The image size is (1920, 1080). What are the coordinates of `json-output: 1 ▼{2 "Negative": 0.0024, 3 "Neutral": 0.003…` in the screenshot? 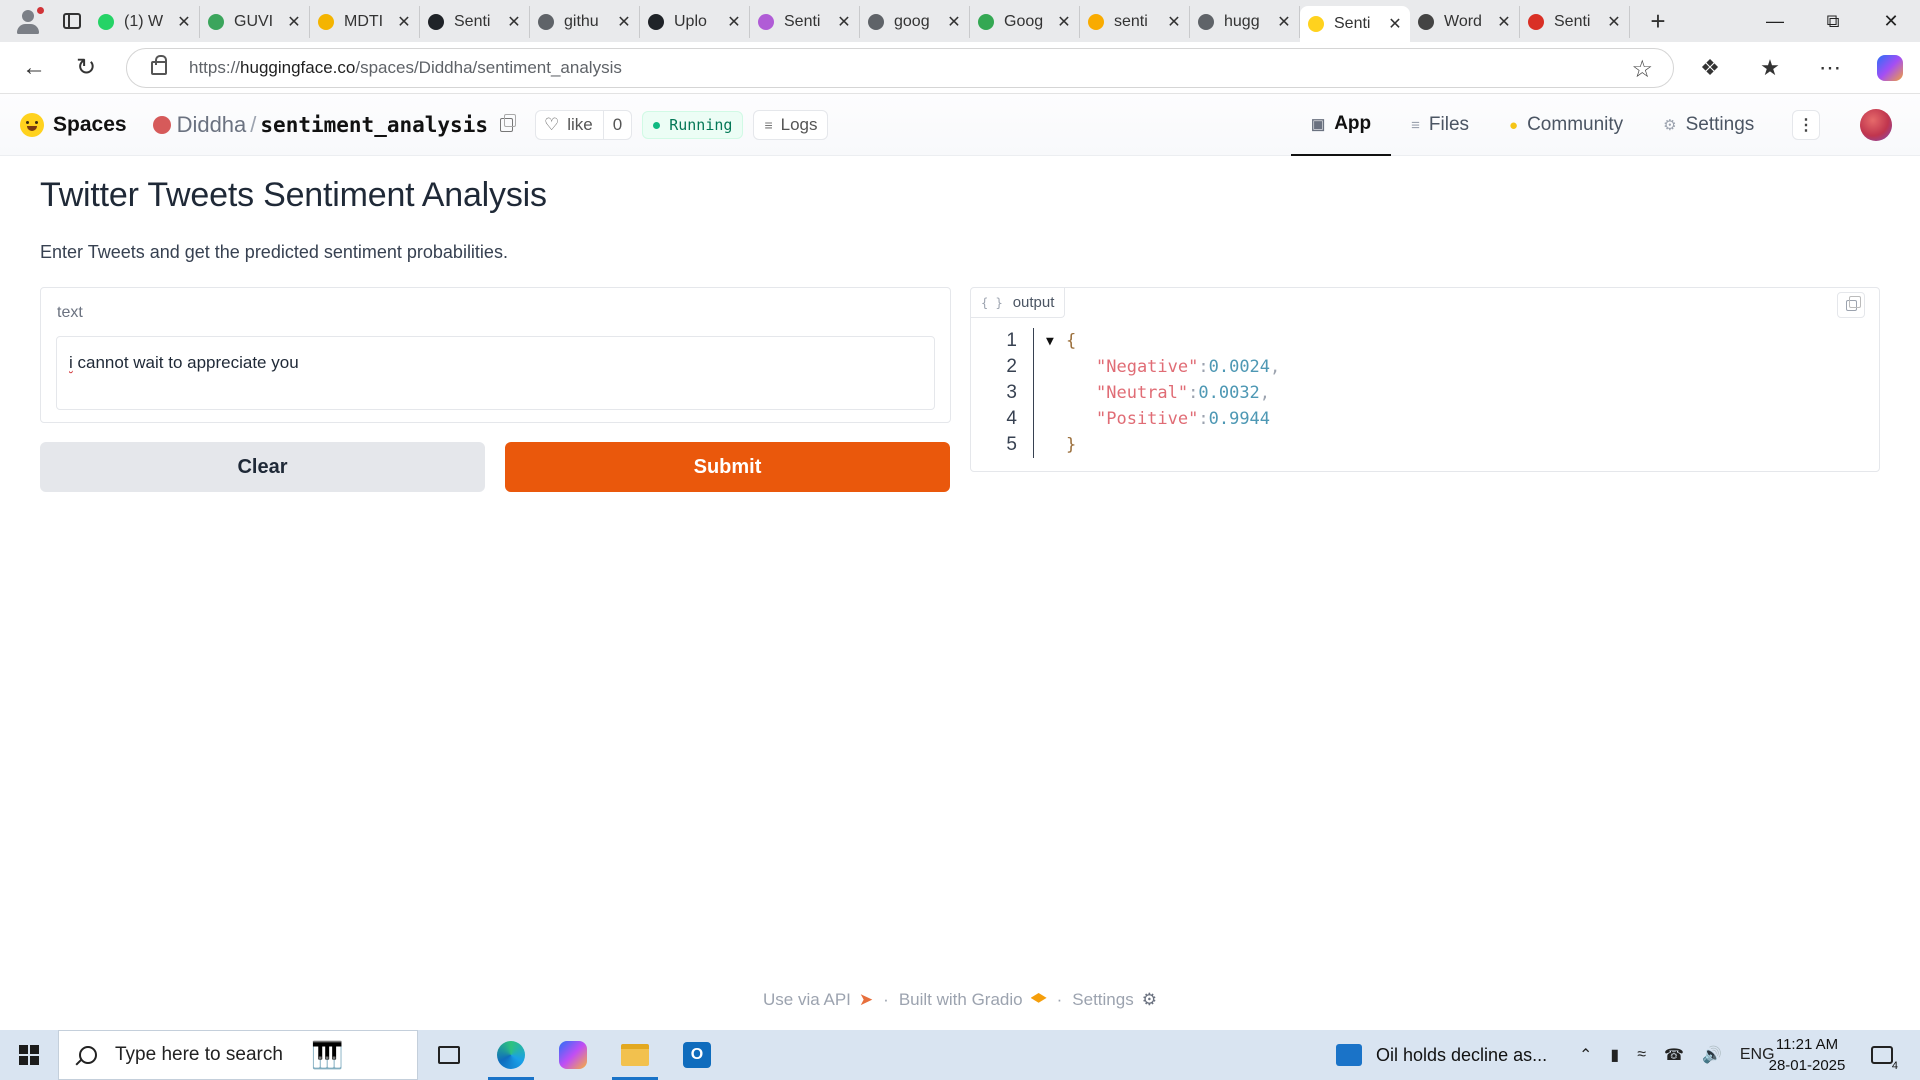 It's located at (1421, 393).